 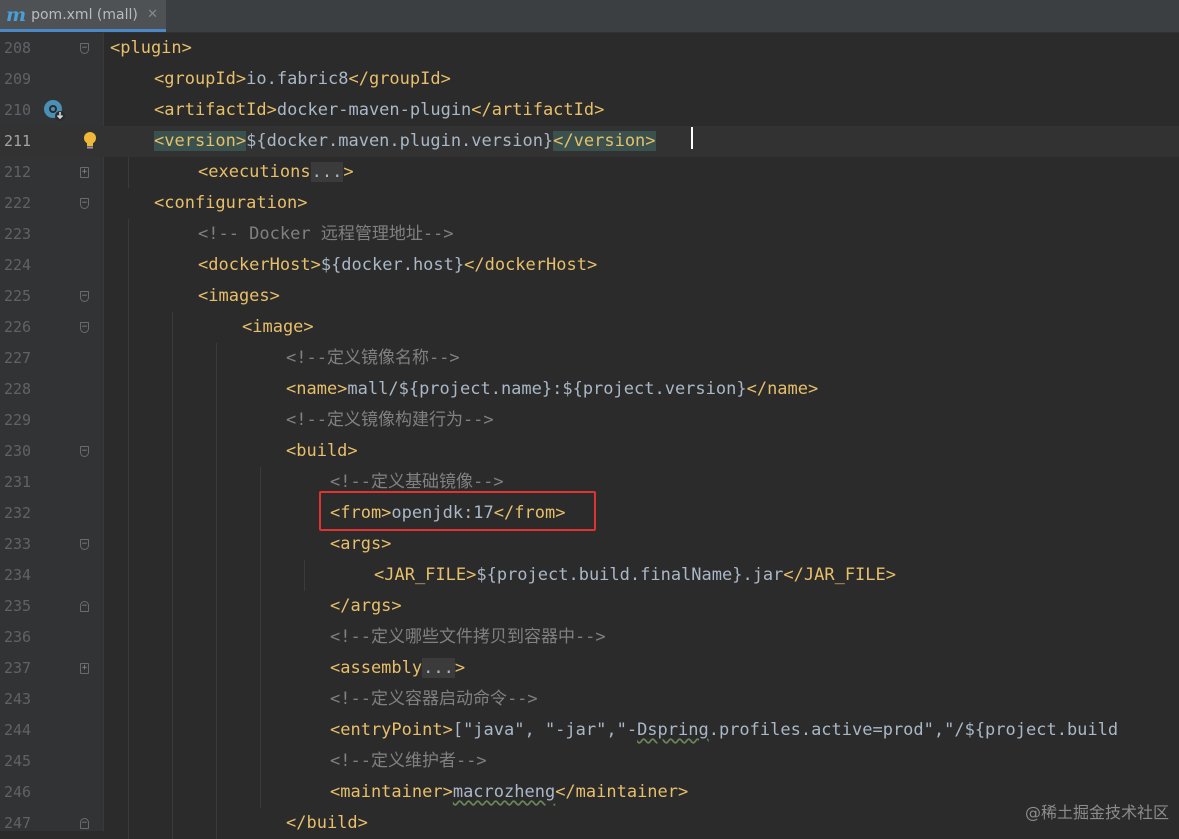 I want to click on code-line: 208 − <plugin>, so click(x=589, y=48).